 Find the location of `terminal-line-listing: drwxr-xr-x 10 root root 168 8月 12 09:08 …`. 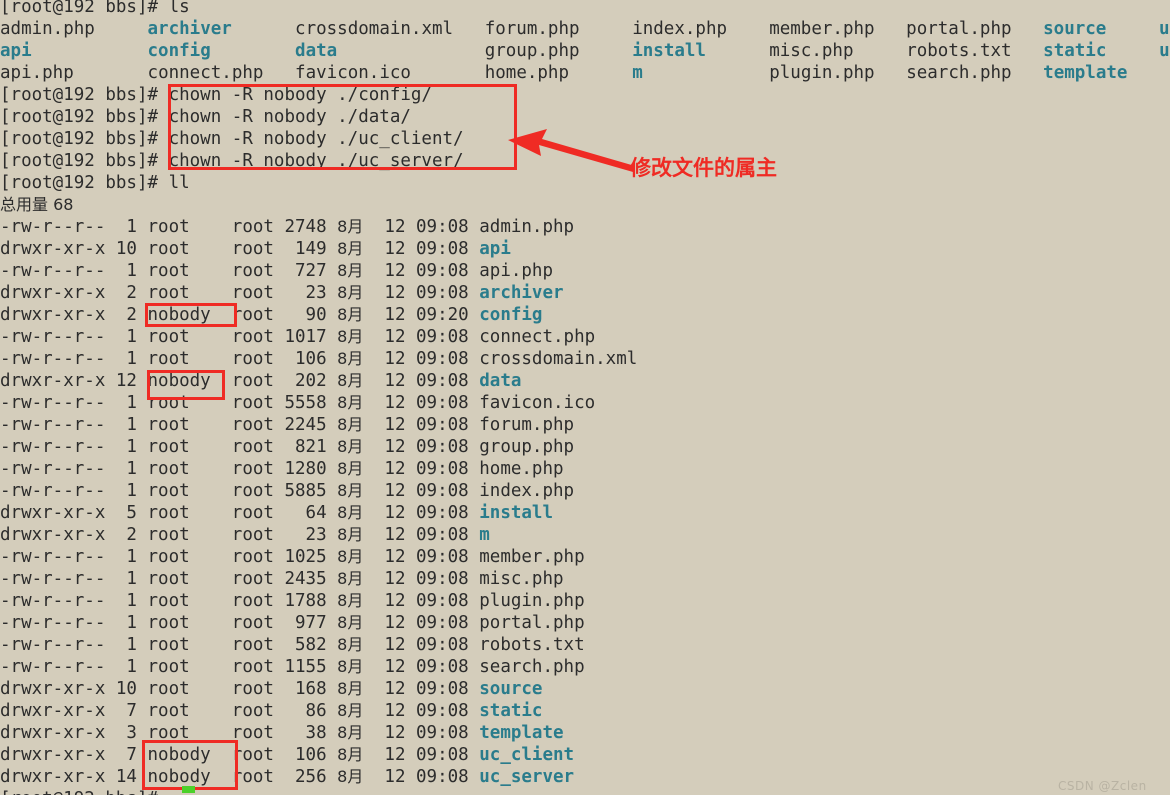

terminal-line-listing: drwxr-xr-x 10 root root 168 8月 12 09:08 … is located at coordinates (271, 689).